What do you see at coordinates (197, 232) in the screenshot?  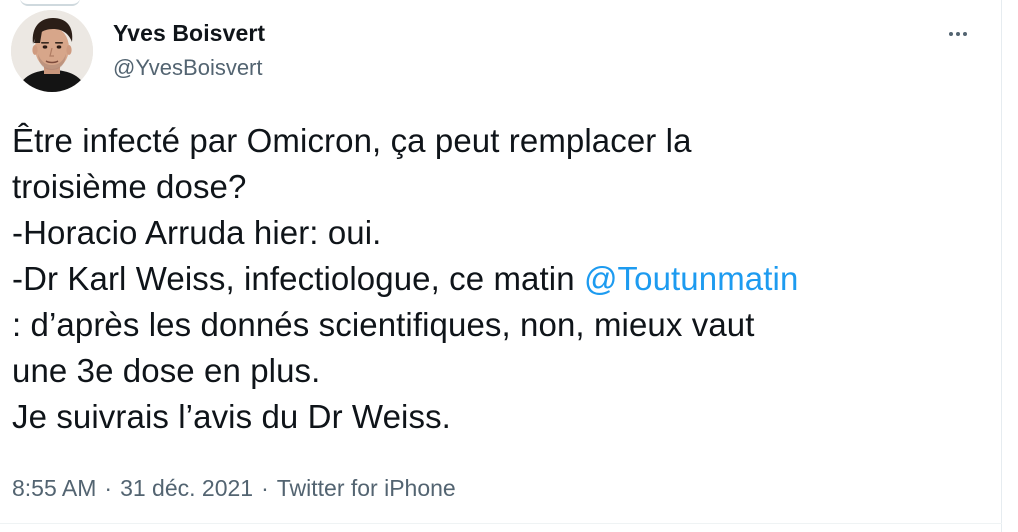 I see `tweet-line: -Horacio Arruda hier: oui.` at bounding box center [197, 232].